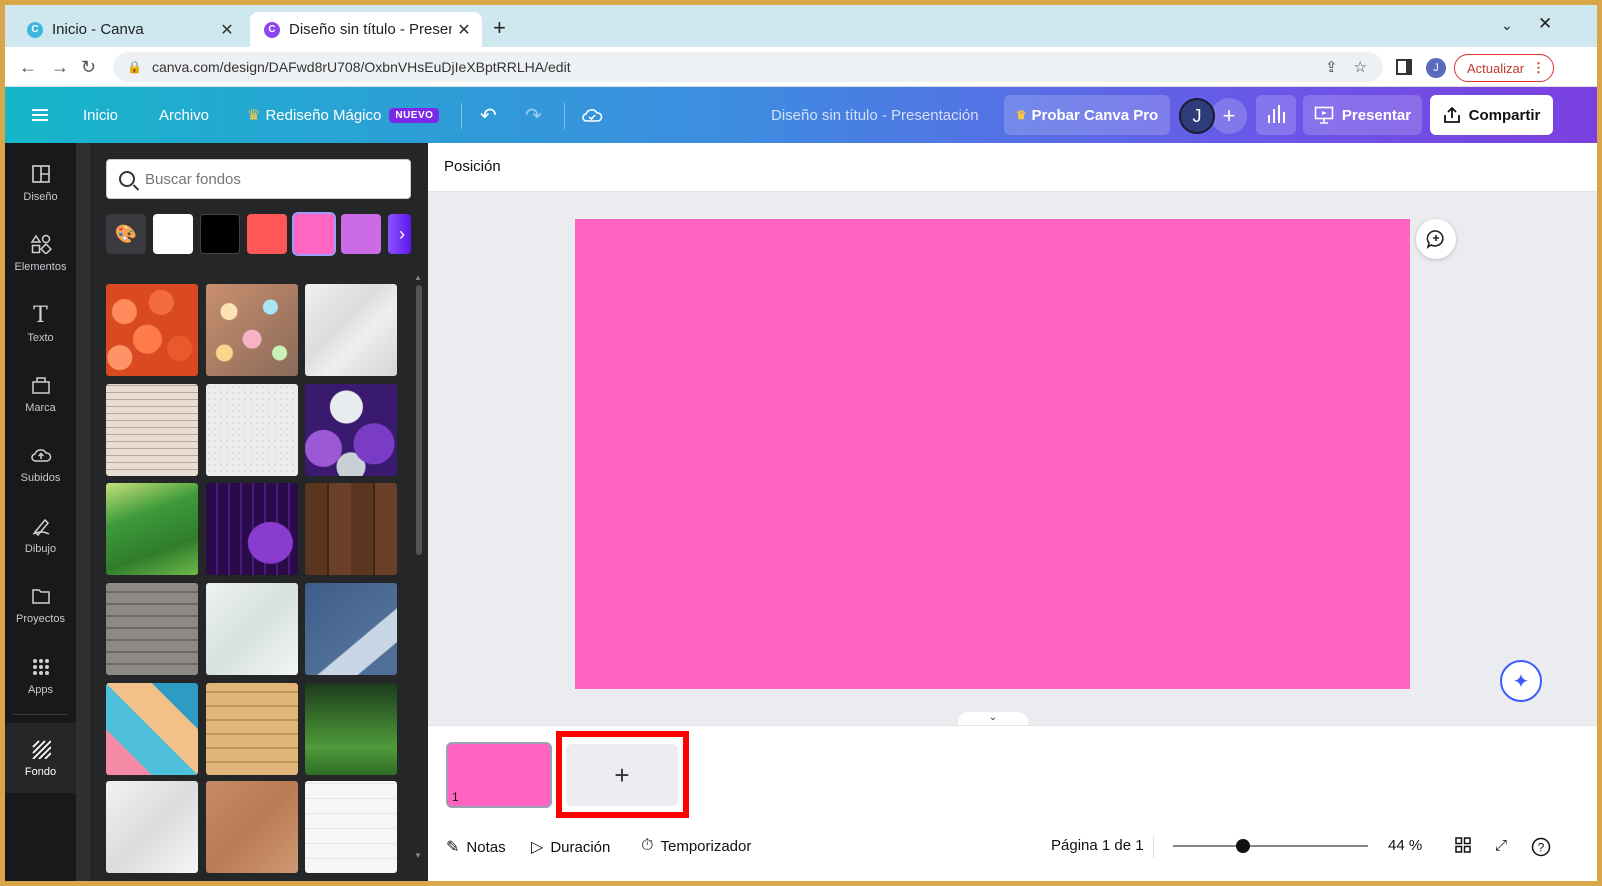 This screenshot has width=1602, height=886. I want to click on search-backgrounds-field, so click(258, 179).